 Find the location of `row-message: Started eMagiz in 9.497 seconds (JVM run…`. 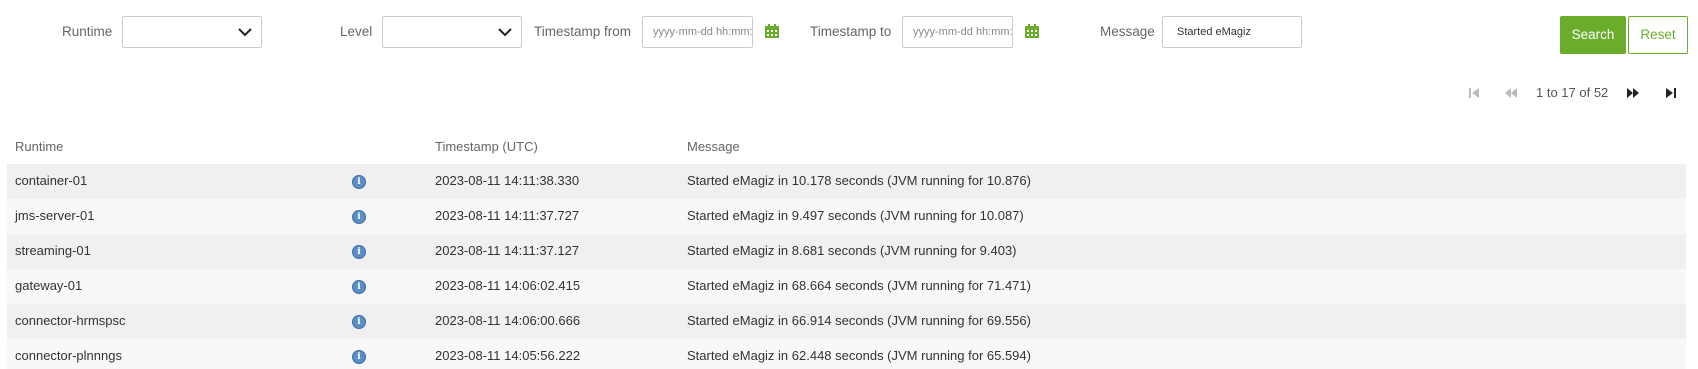

row-message: Started eMagiz in 9.497 seconds (JVM run… is located at coordinates (855, 215).